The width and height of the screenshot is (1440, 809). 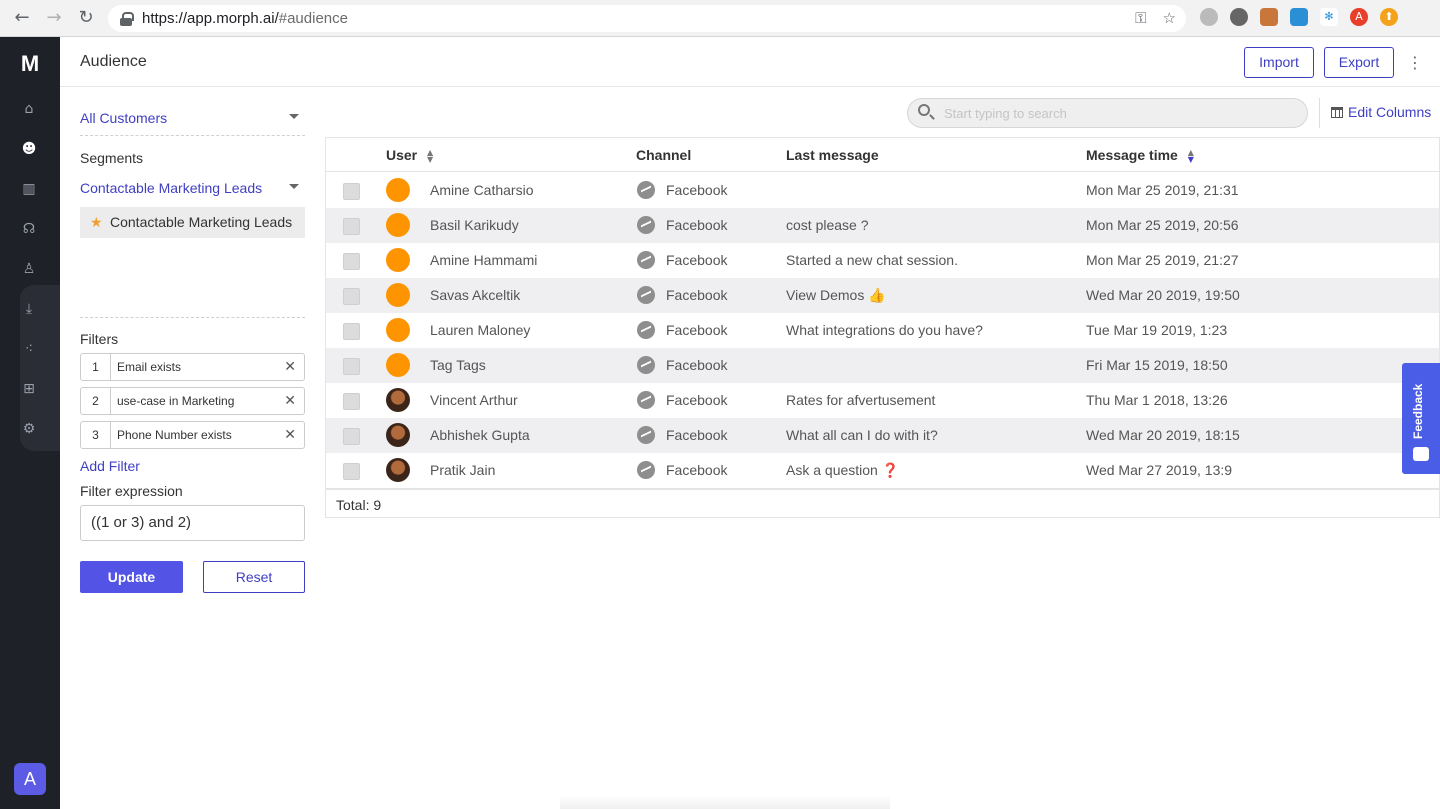 I want to click on user-name: Abhishek Gupta, so click(x=480, y=435).